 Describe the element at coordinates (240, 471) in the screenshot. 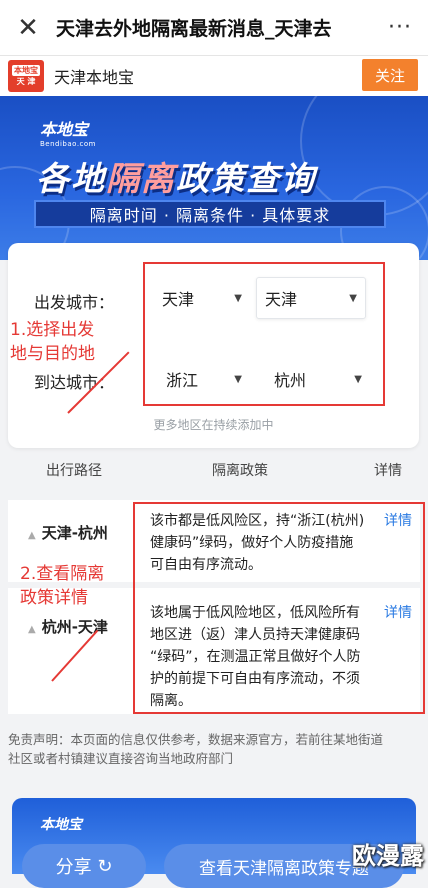

I see `column-header-policy: 隔离政策` at that location.